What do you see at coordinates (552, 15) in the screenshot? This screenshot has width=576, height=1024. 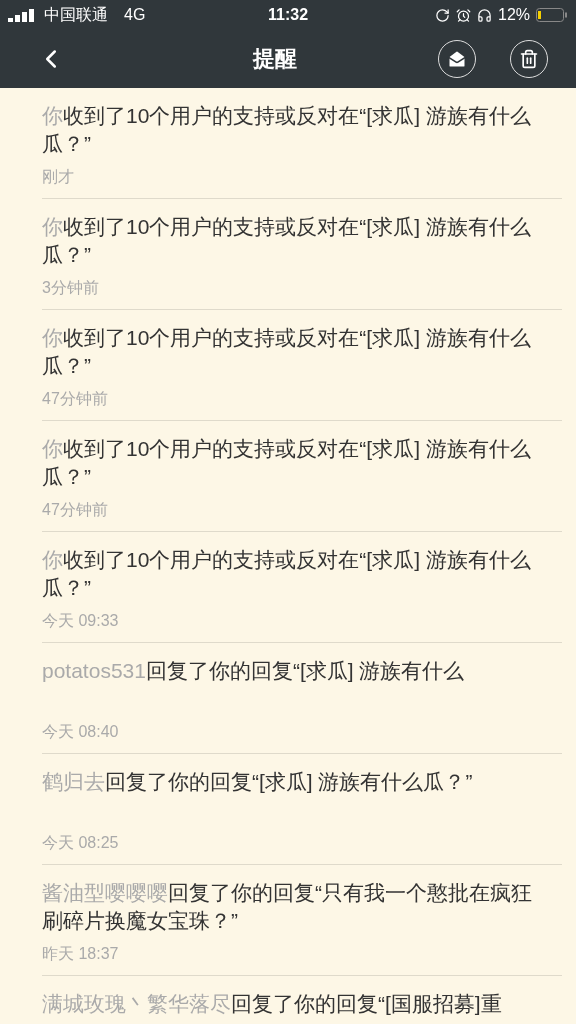 I see `battery-icon` at bounding box center [552, 15].